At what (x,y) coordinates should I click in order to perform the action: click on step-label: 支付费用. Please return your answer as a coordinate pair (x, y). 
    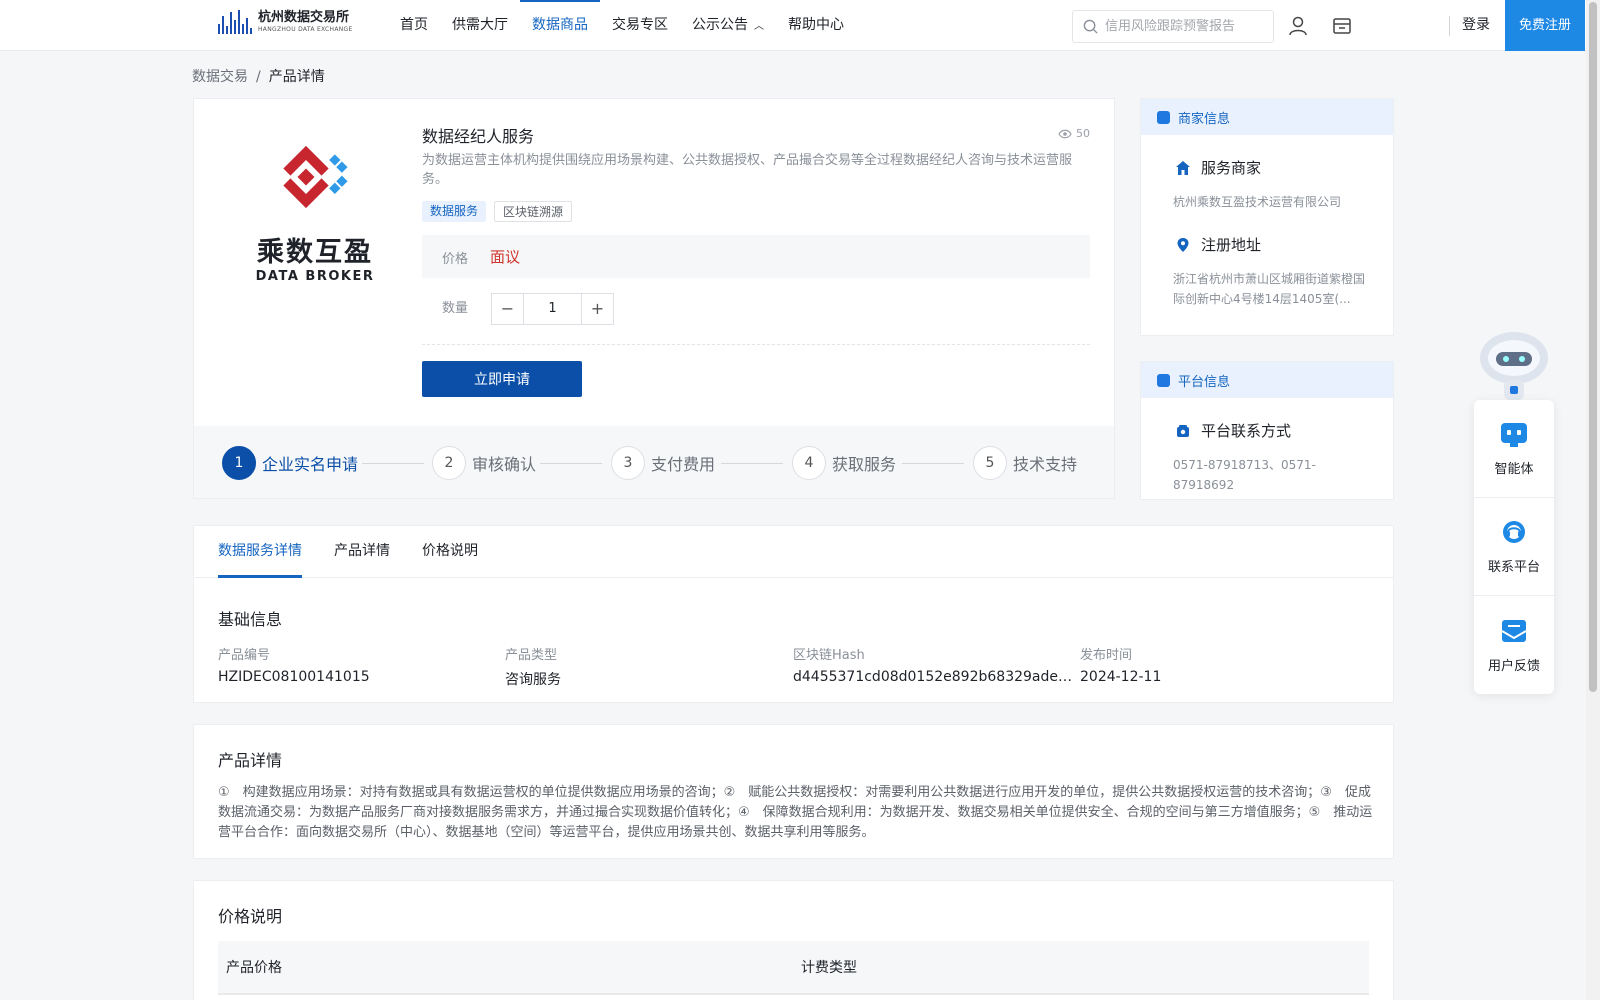
    Looking at the image, I should click on (683, 464).